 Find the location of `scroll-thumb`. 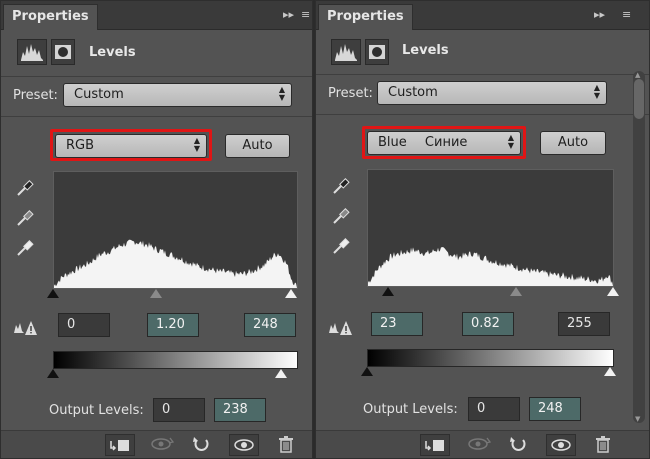

scroll-thumb is located at coordinates (639, 99).